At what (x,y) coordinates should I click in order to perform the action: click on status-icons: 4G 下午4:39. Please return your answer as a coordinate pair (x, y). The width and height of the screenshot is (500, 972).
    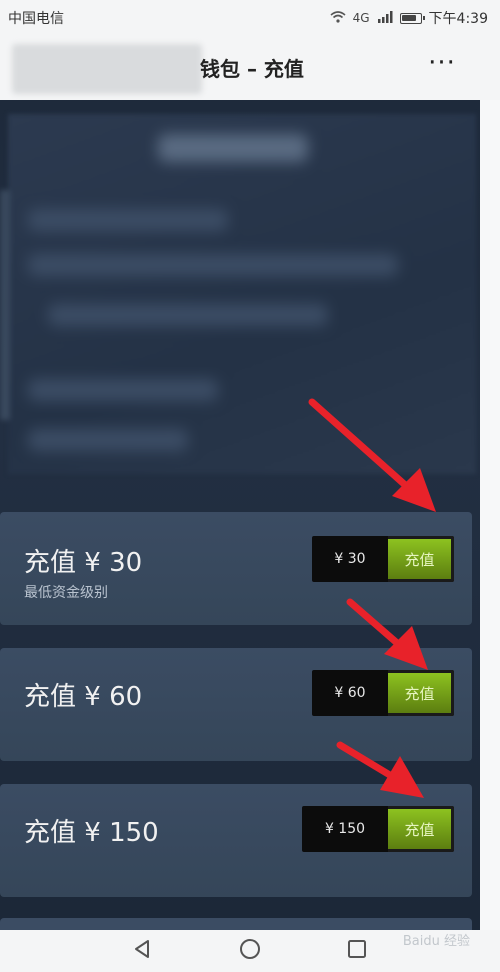
    Looking at the image, I should click on (409, 18).